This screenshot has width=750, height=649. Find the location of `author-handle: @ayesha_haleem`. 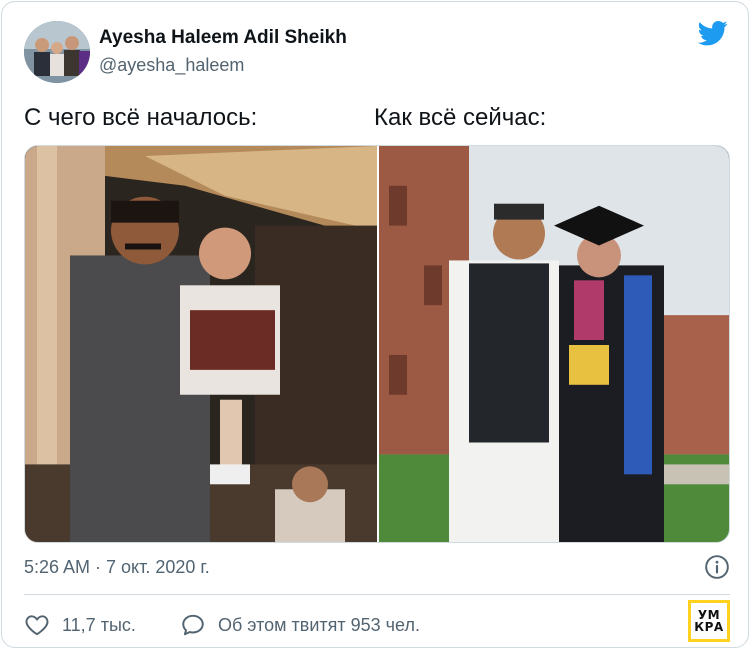

author-handle: @ayesha_haleem is located at coordinates (171, 65).